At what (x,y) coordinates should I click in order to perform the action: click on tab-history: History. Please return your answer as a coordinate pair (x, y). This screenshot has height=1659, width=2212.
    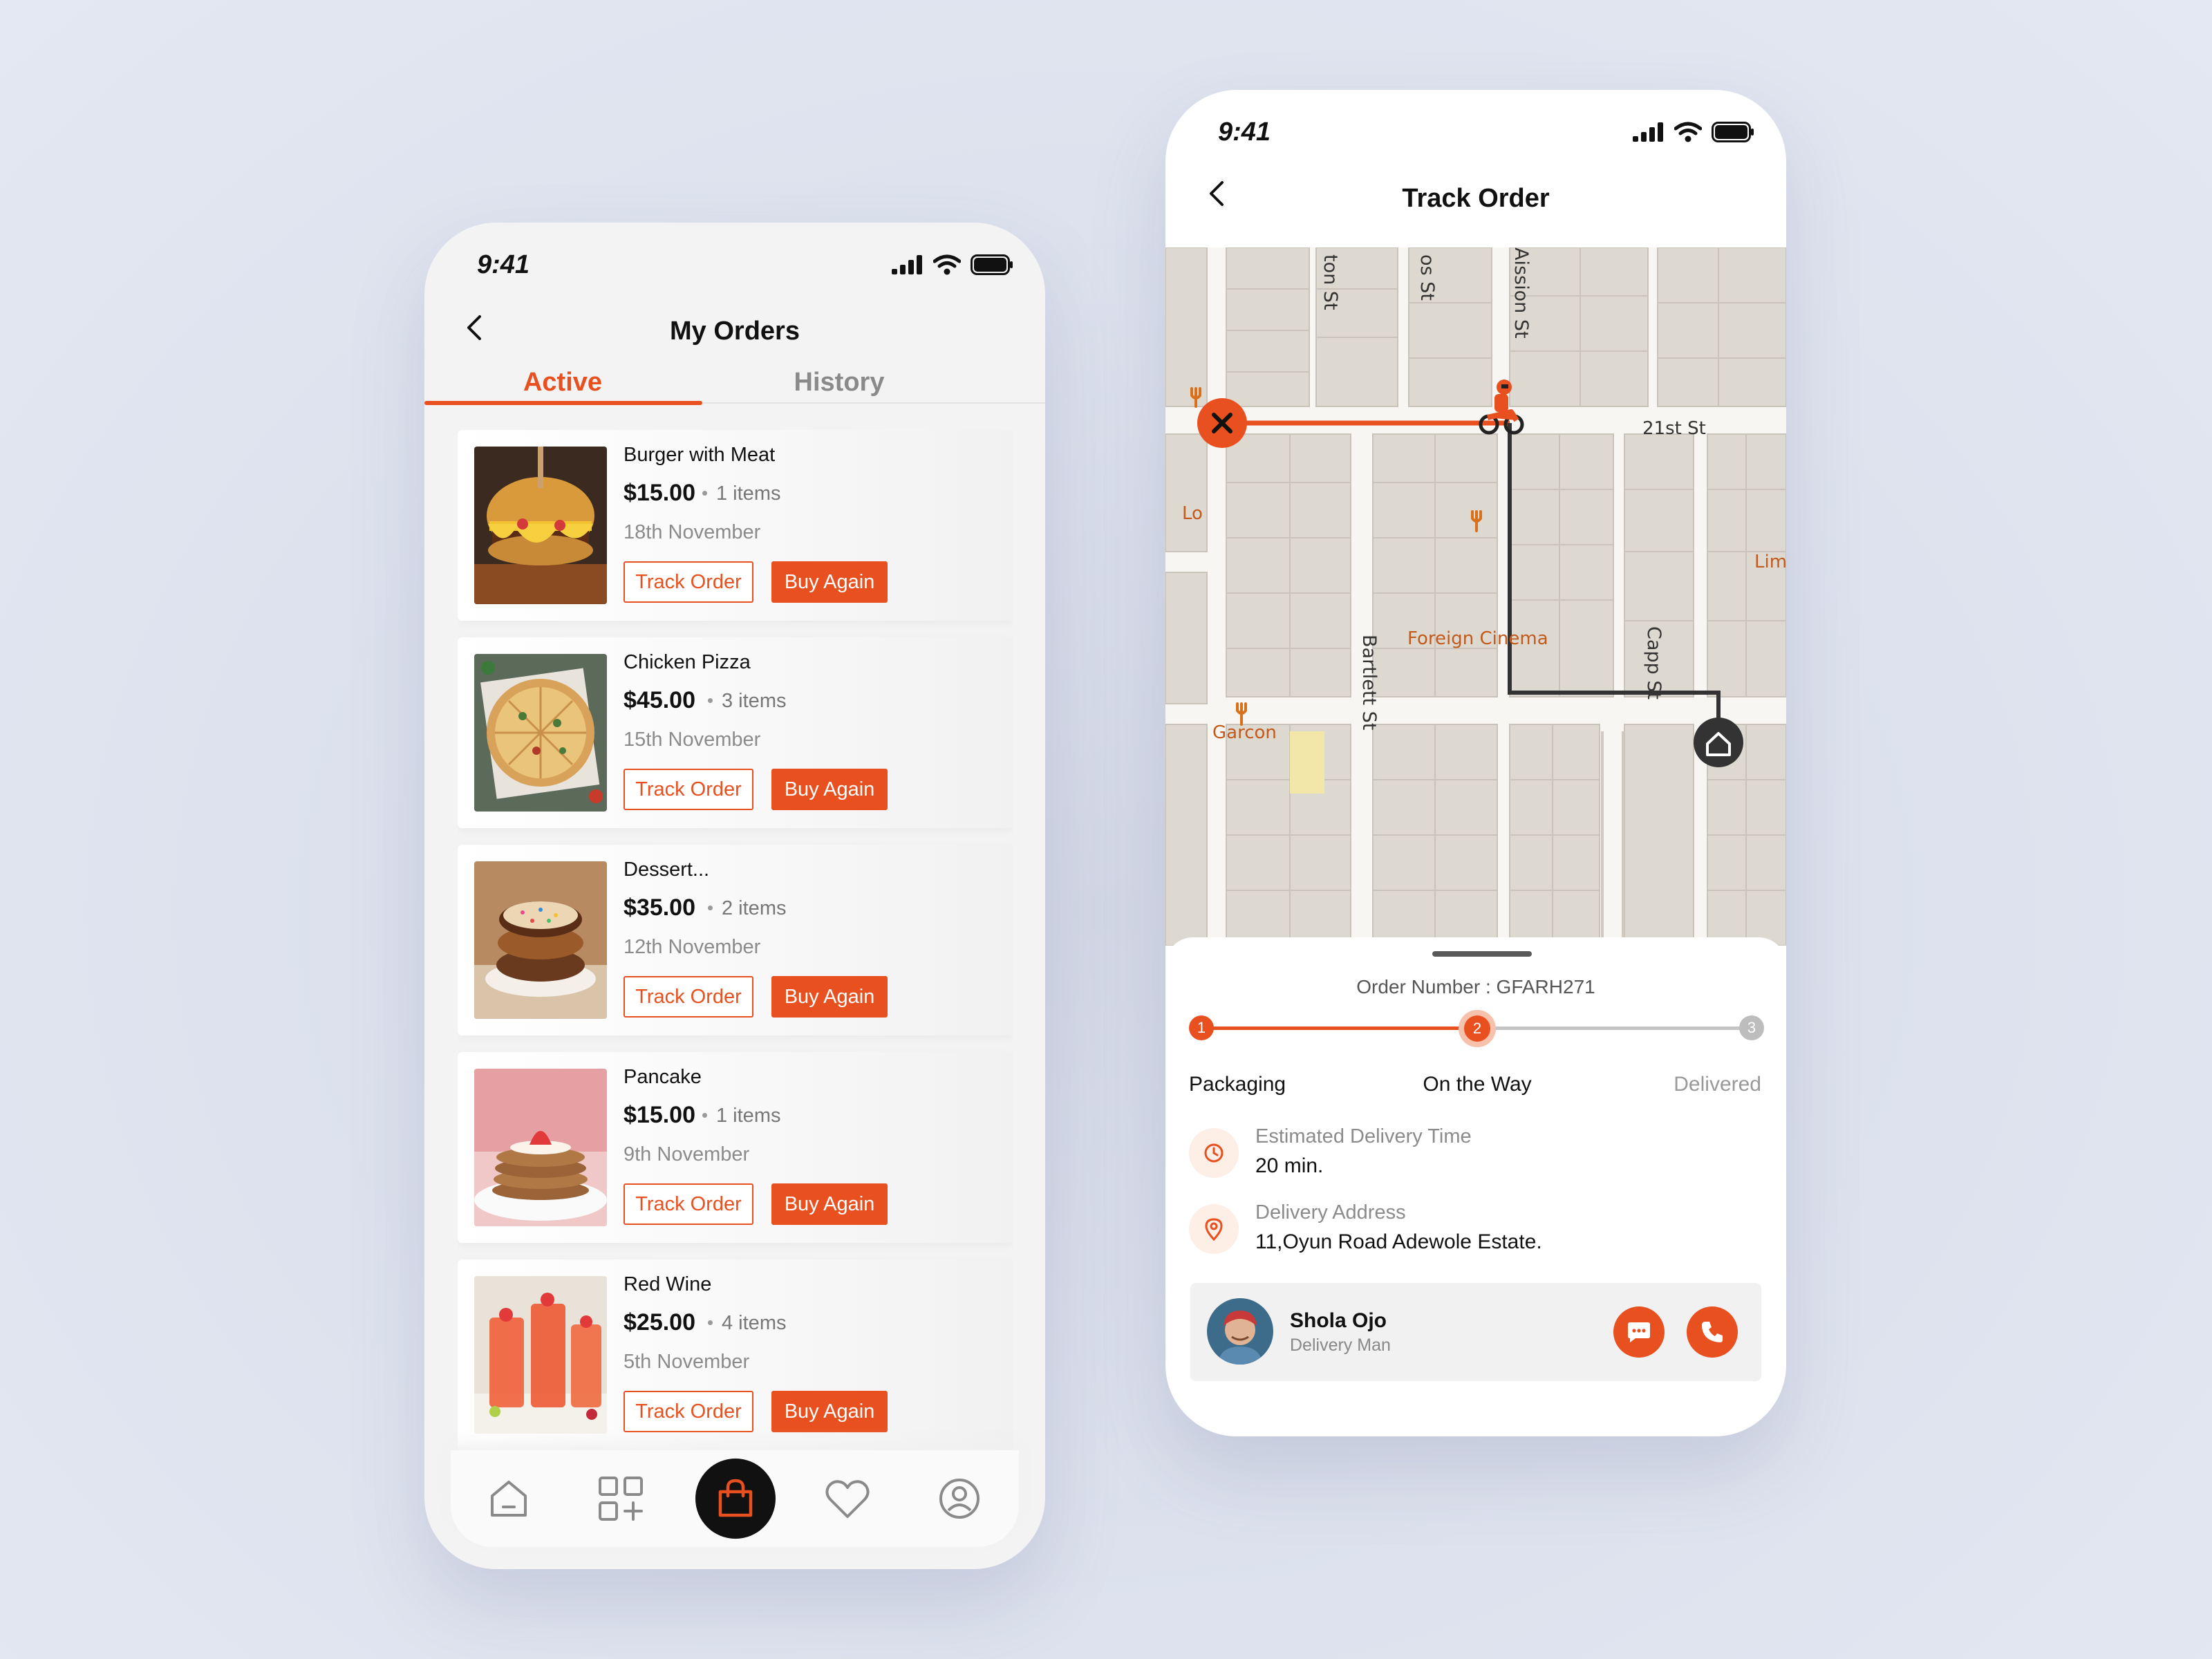
    Looking at the image, I should click on (839, 383).